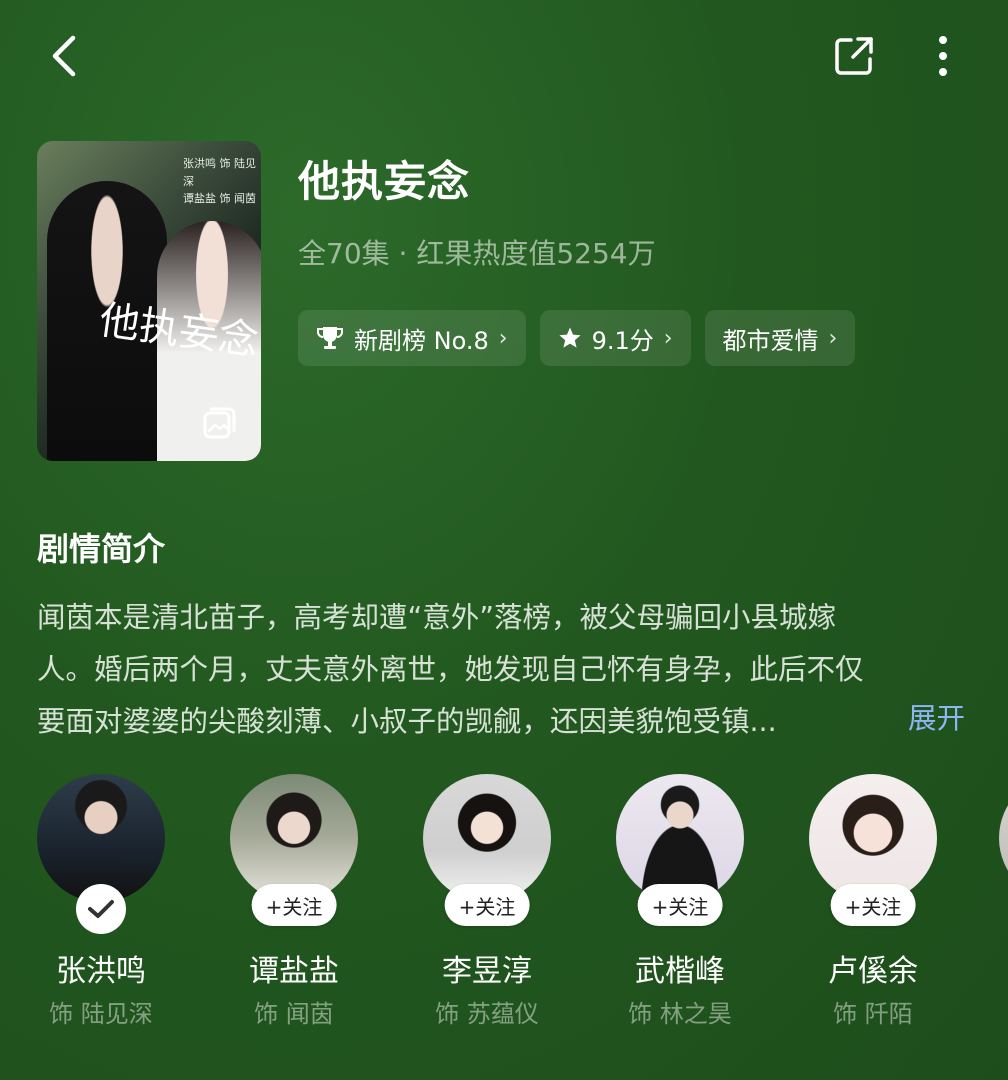 The image size is (1008, 1080). Describe the element at coordinates (149, 301) in the screenshot. I see `poster-image: 张洪鸣 饰 陆见深 谭盐盐 饰 闻茵 他执妄念` at that location.